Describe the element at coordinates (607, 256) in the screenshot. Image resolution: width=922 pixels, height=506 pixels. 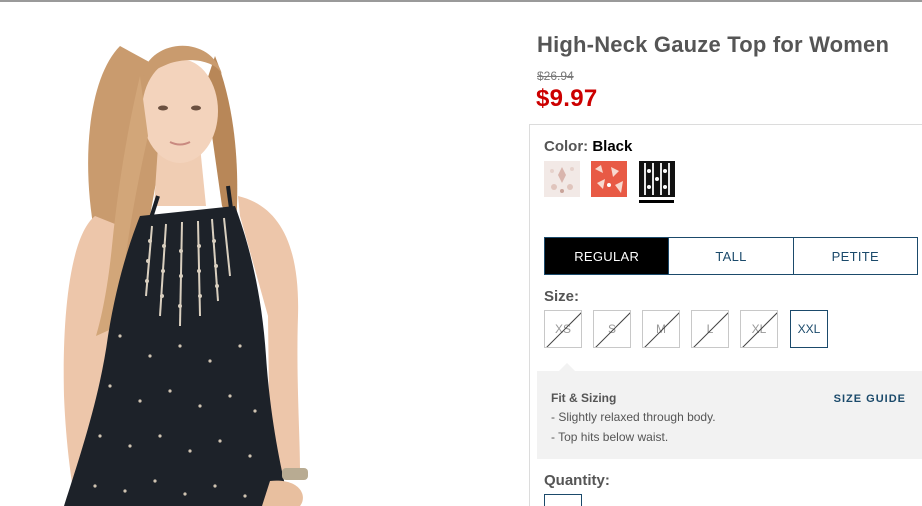
I see `tab-regular: REGULAR` at that location.